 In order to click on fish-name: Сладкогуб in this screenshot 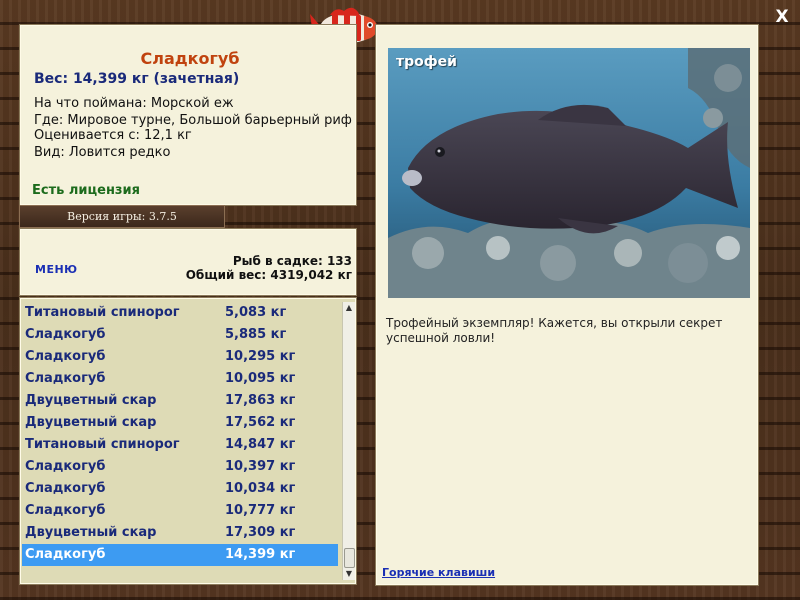, I will do `click(190, 58)`.